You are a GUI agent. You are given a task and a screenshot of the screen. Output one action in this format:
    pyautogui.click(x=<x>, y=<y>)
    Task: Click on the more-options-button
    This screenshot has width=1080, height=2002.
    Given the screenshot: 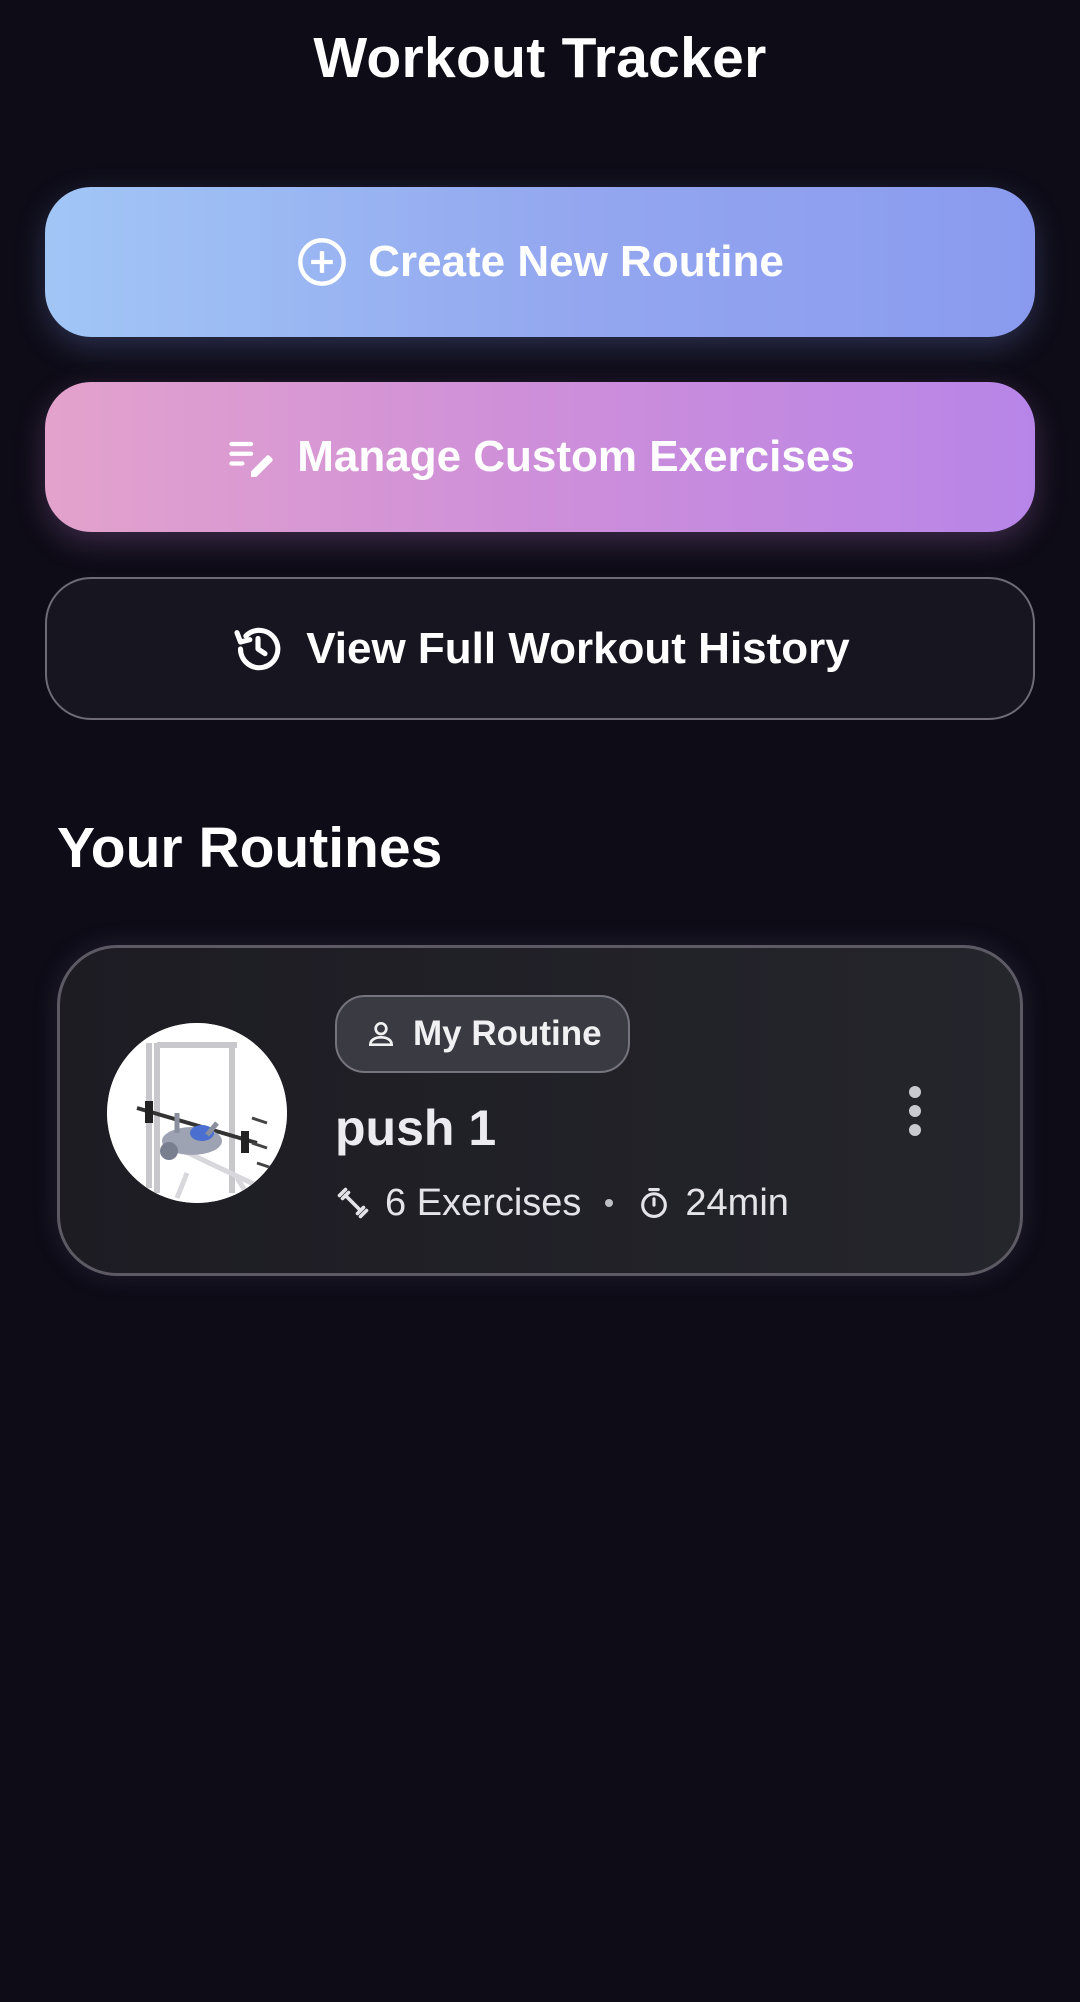 What is the action you would take?
    pyautogui.click(x=915, y=1113)
    